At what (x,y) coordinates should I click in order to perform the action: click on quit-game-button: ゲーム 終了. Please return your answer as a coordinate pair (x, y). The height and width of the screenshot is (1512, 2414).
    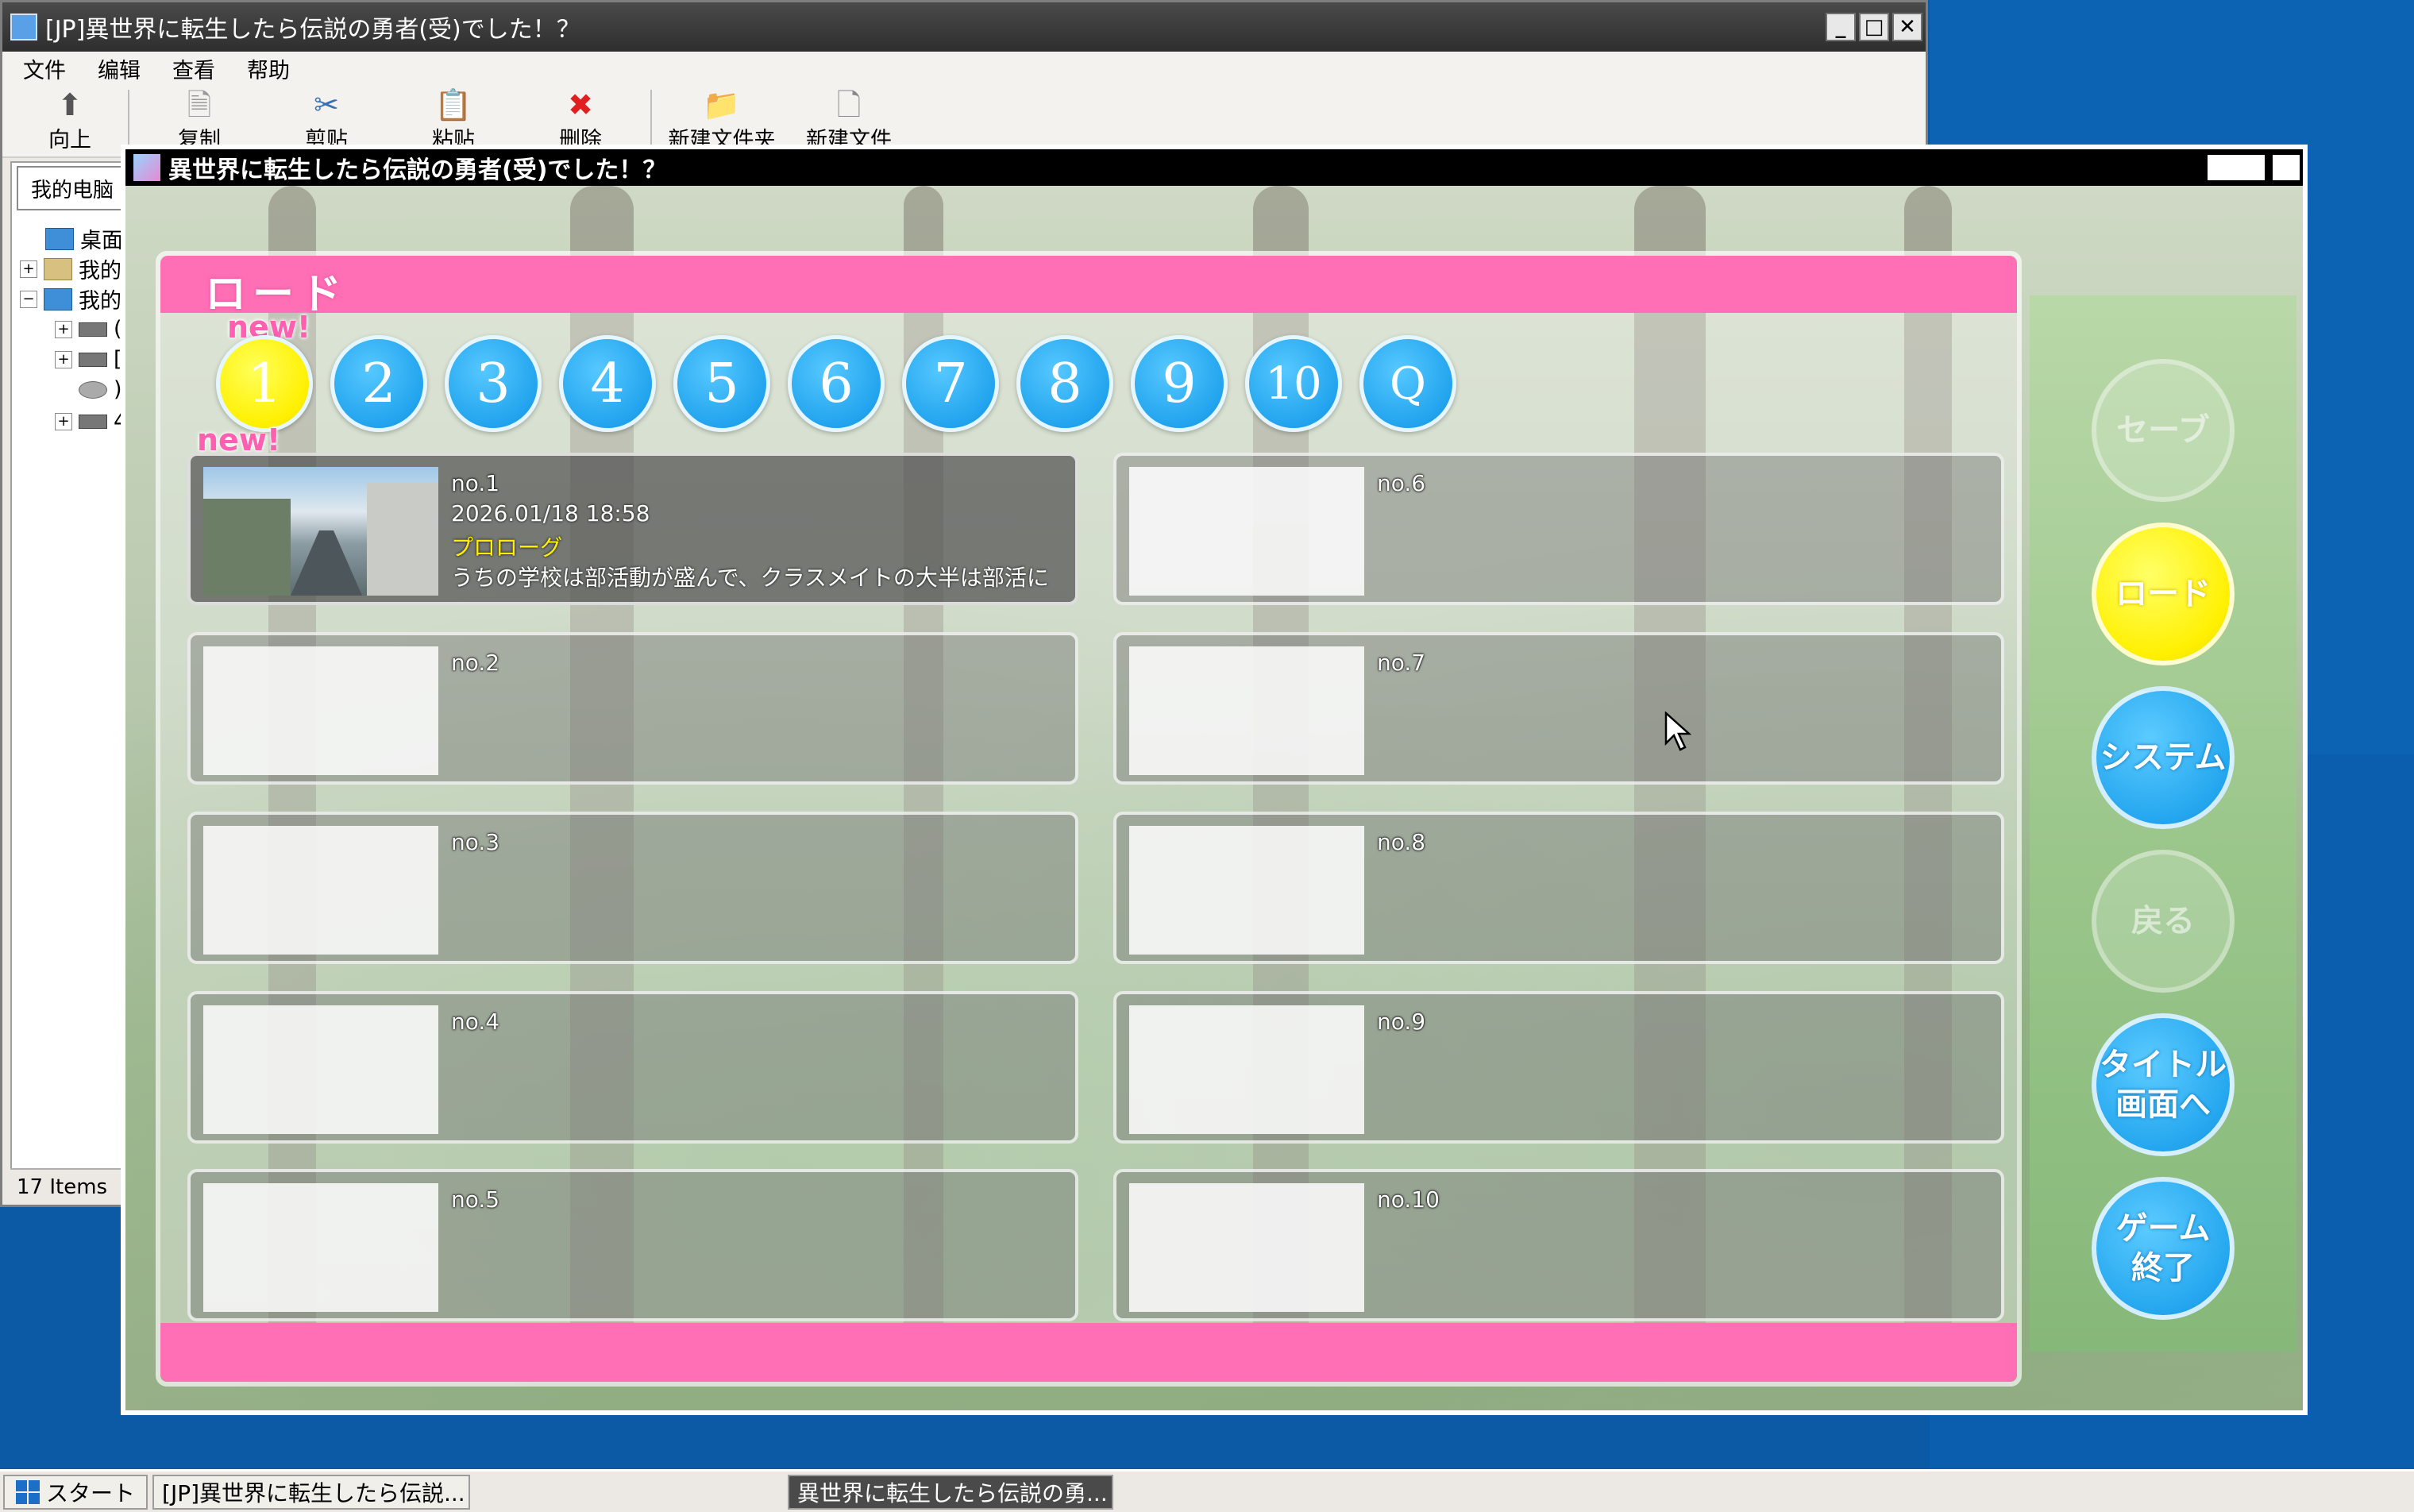
    Looking at the image, I should click on (2163, 1248).